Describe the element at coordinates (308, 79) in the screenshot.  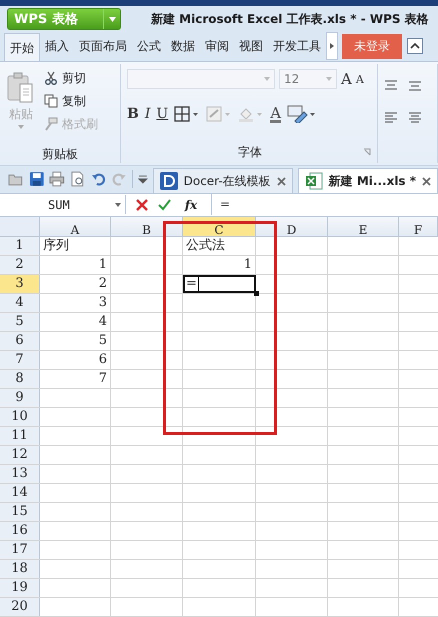
I see `font-size-field: 12` at that location.